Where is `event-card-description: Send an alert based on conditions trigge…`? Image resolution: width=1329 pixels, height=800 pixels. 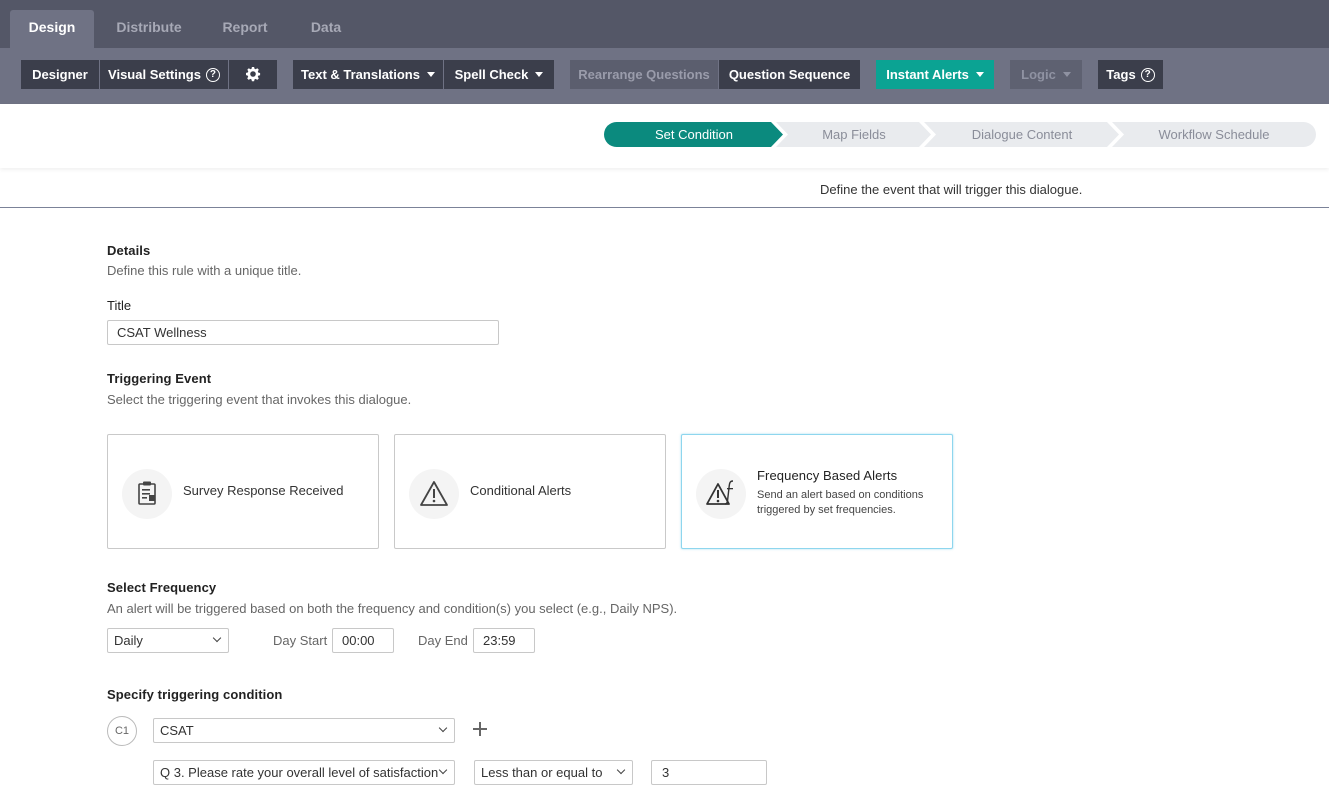
event-card-description: Send an alert based on conditions trigge… is located at coordinates (840, 502).